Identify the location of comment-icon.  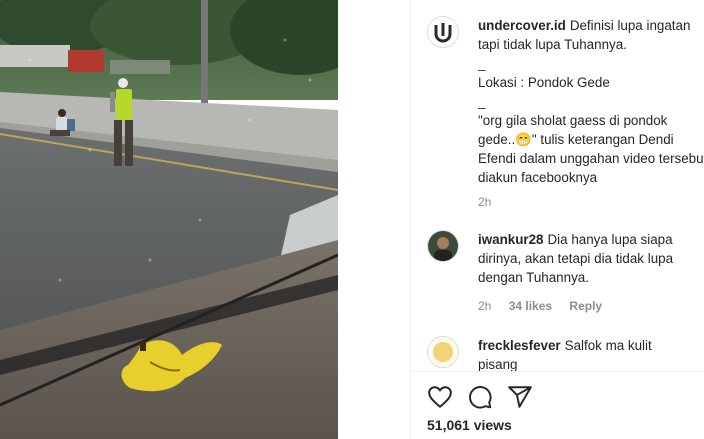
(480, 397).